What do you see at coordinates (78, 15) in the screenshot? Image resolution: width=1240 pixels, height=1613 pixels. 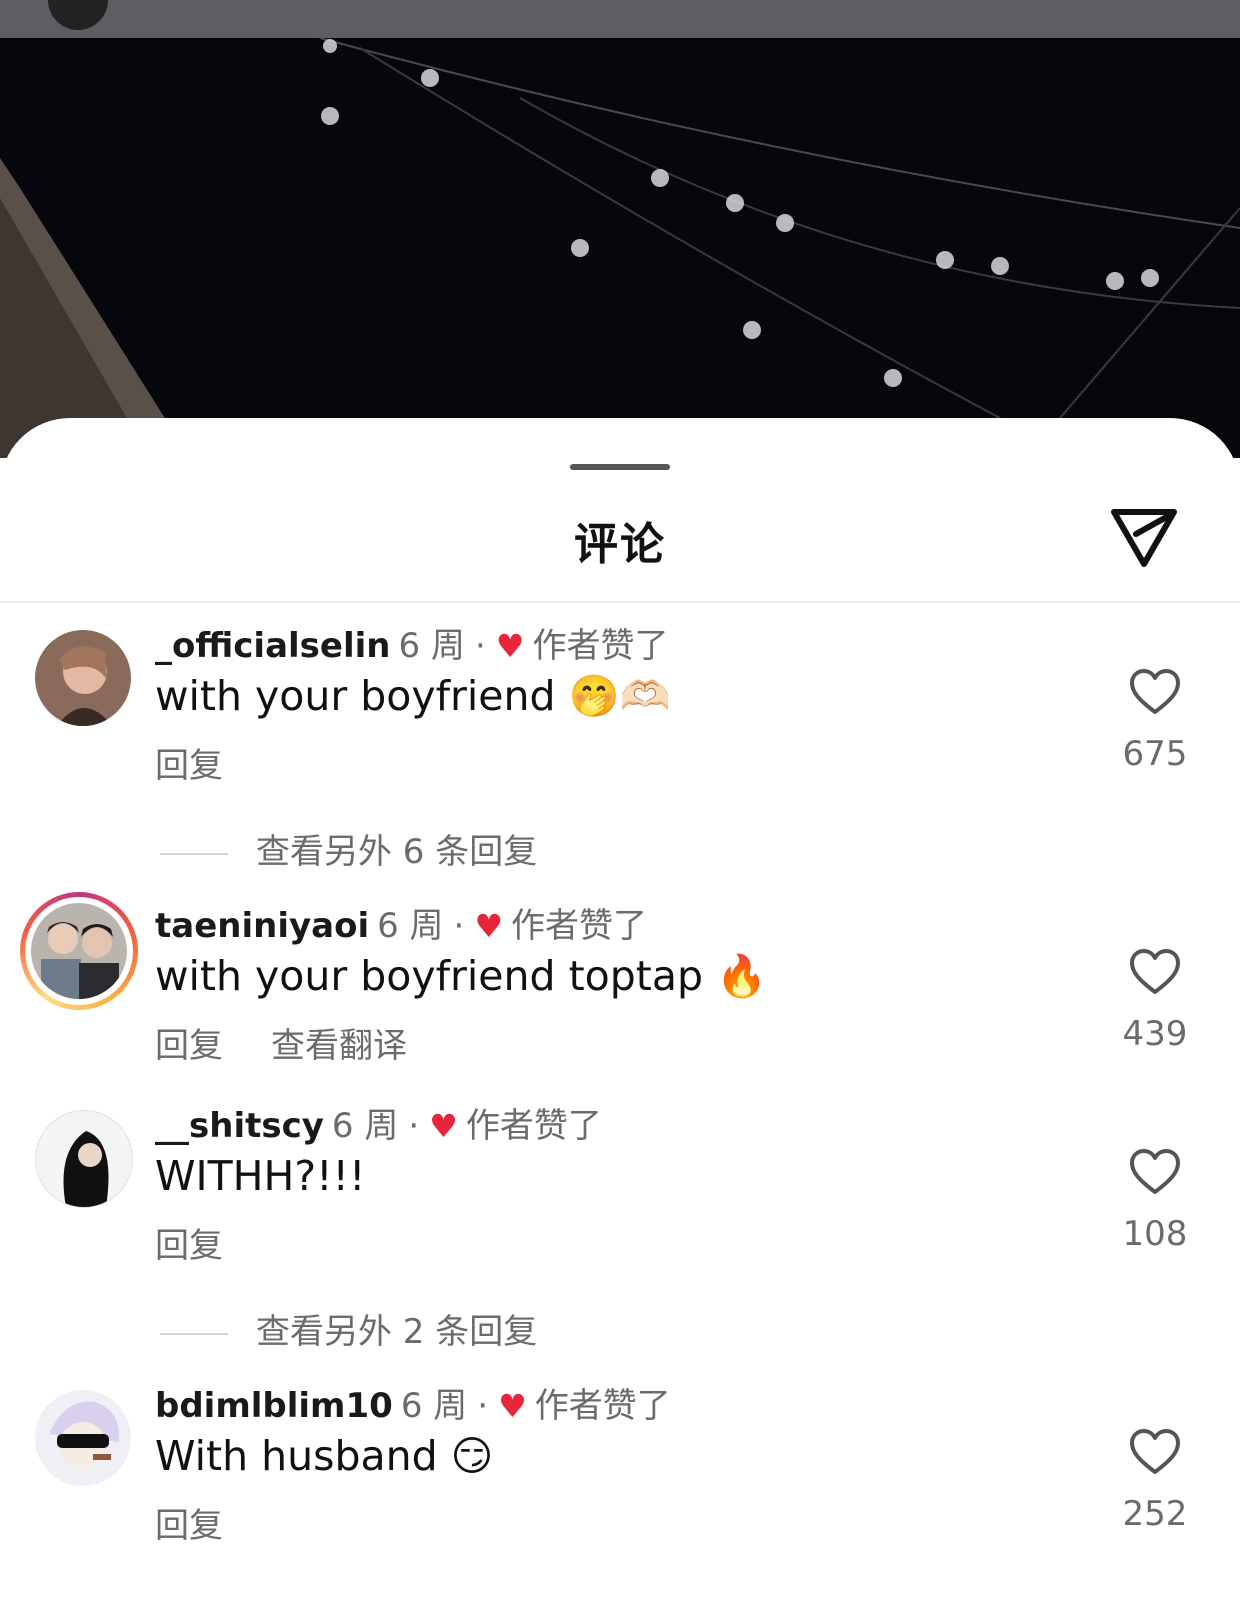 I see `poster-avatar` at bounding box center [78, 15].